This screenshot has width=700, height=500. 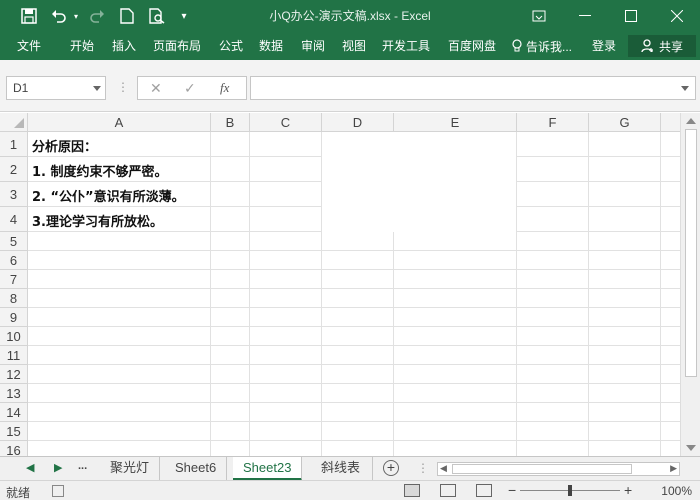 I want to click on row-header-1: 1, so click(x=14, y=144).